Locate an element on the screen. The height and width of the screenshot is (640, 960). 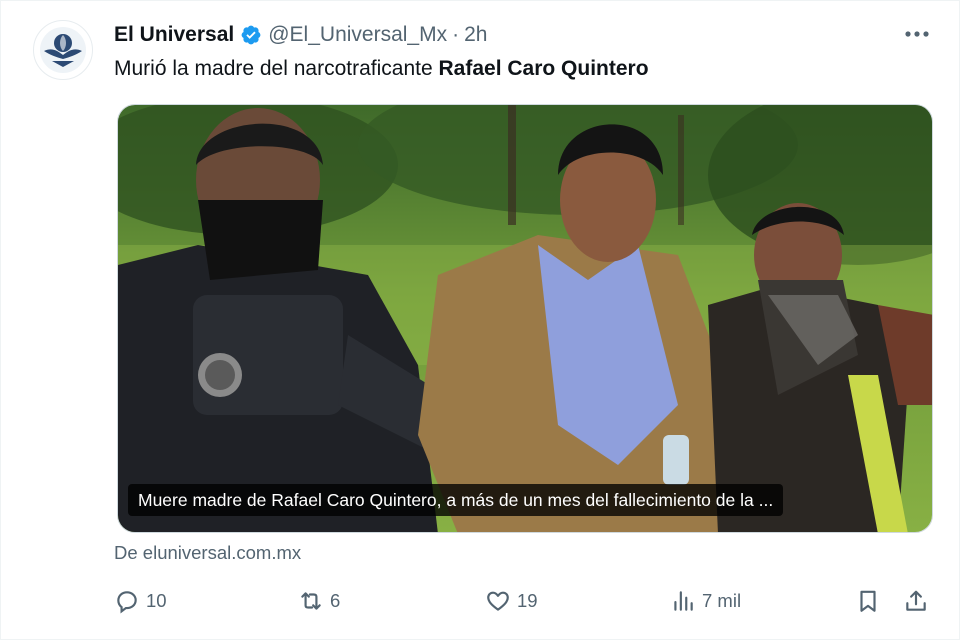
share-button is located at coordinates (919, 601).